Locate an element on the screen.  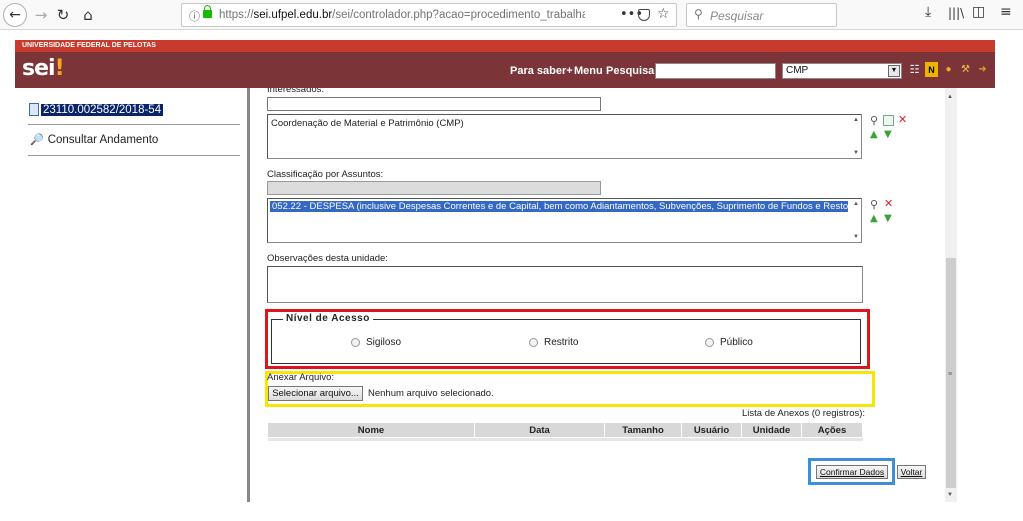
grip-icon: ≡ is located at coordinates (950, 374).